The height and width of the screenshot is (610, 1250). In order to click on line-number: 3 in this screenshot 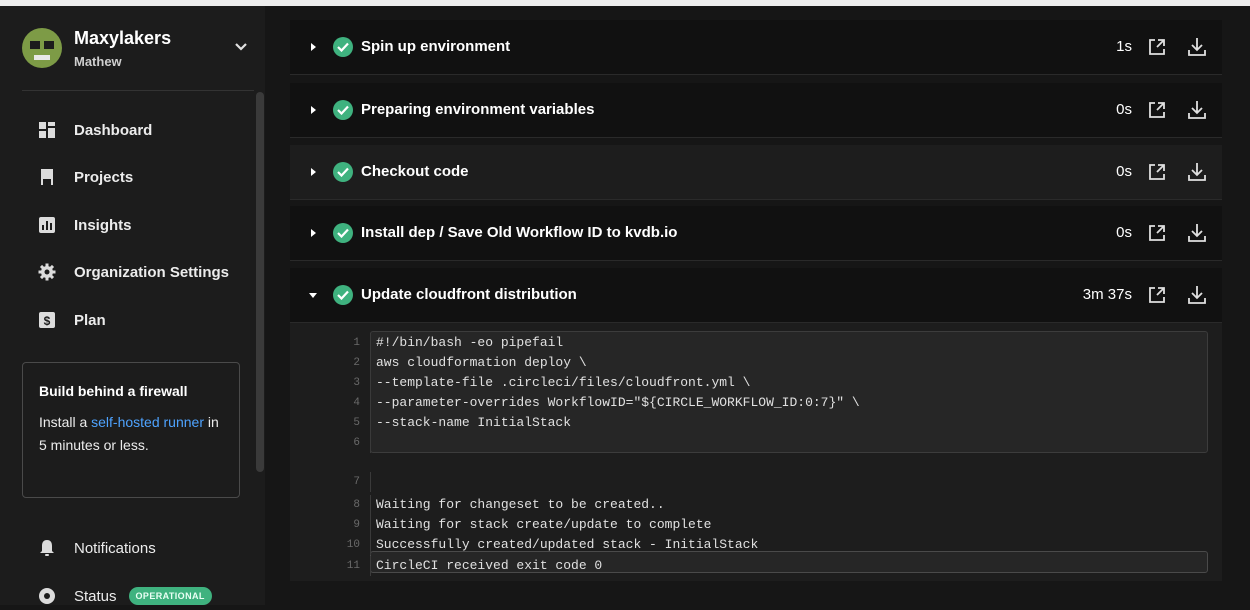, I will do `click(356, 383)`.